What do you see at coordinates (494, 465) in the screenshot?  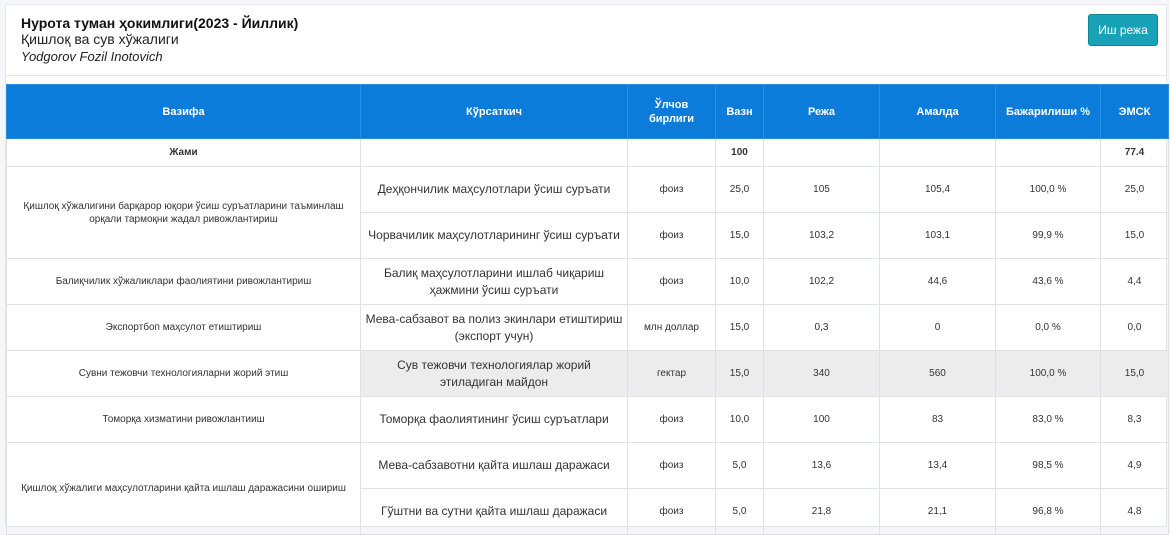 I see `indicator-cell: Мева-сабзавотни қайта ишлаш даражаси` at bounding box center [494, 465].